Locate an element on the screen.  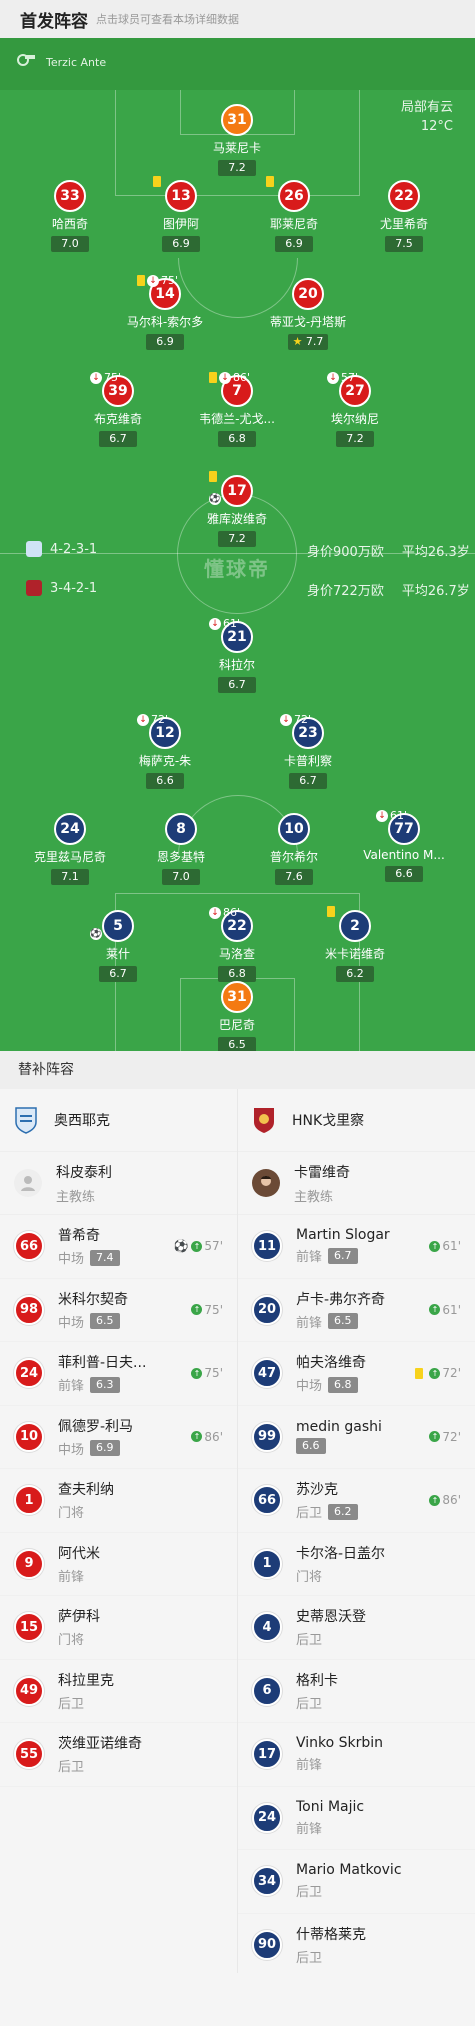
sub-rating: 6.7 is located at coordinates (343, 1255).